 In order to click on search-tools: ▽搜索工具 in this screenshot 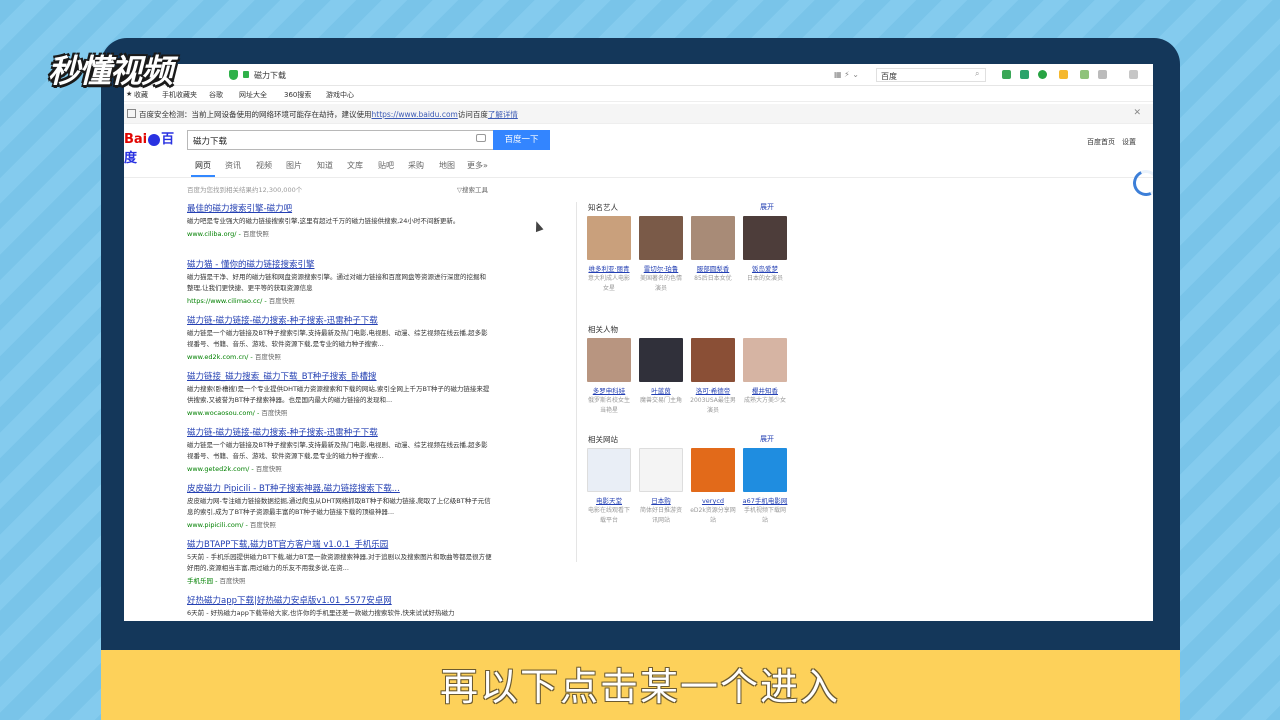, I will do `click(472, 189)`.